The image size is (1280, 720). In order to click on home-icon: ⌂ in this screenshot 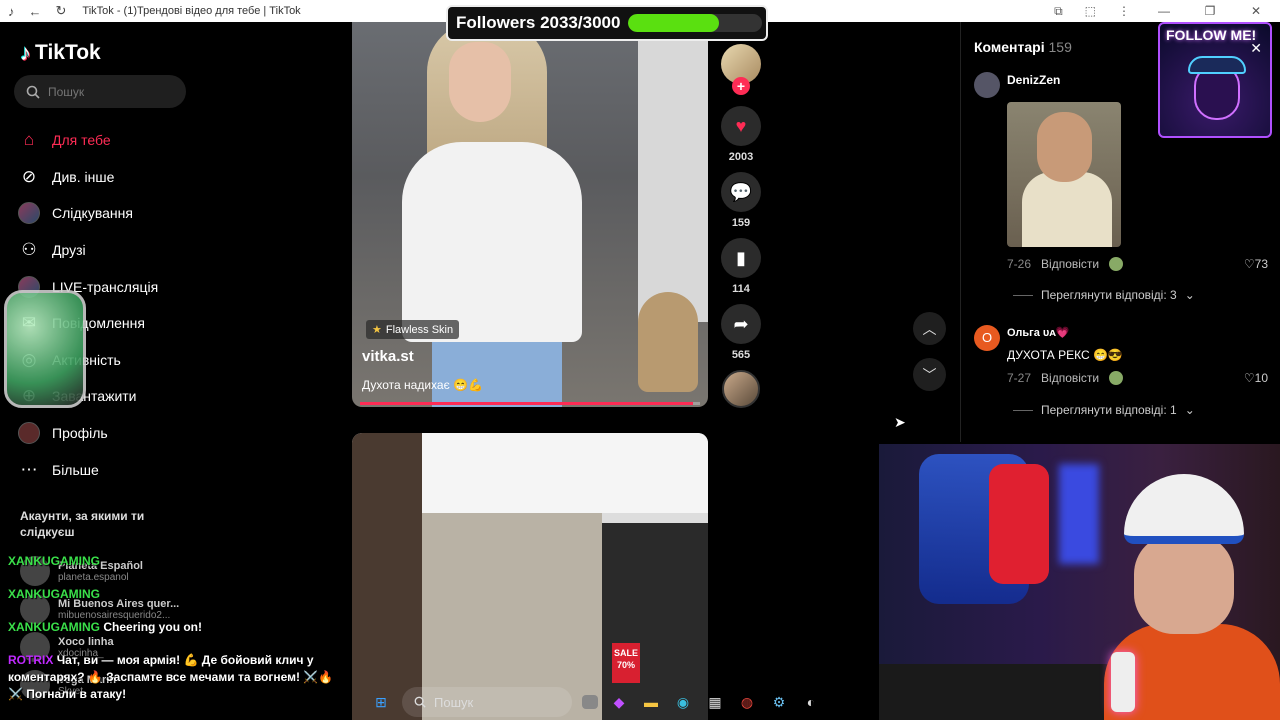, I will do `click(29, 140)`.